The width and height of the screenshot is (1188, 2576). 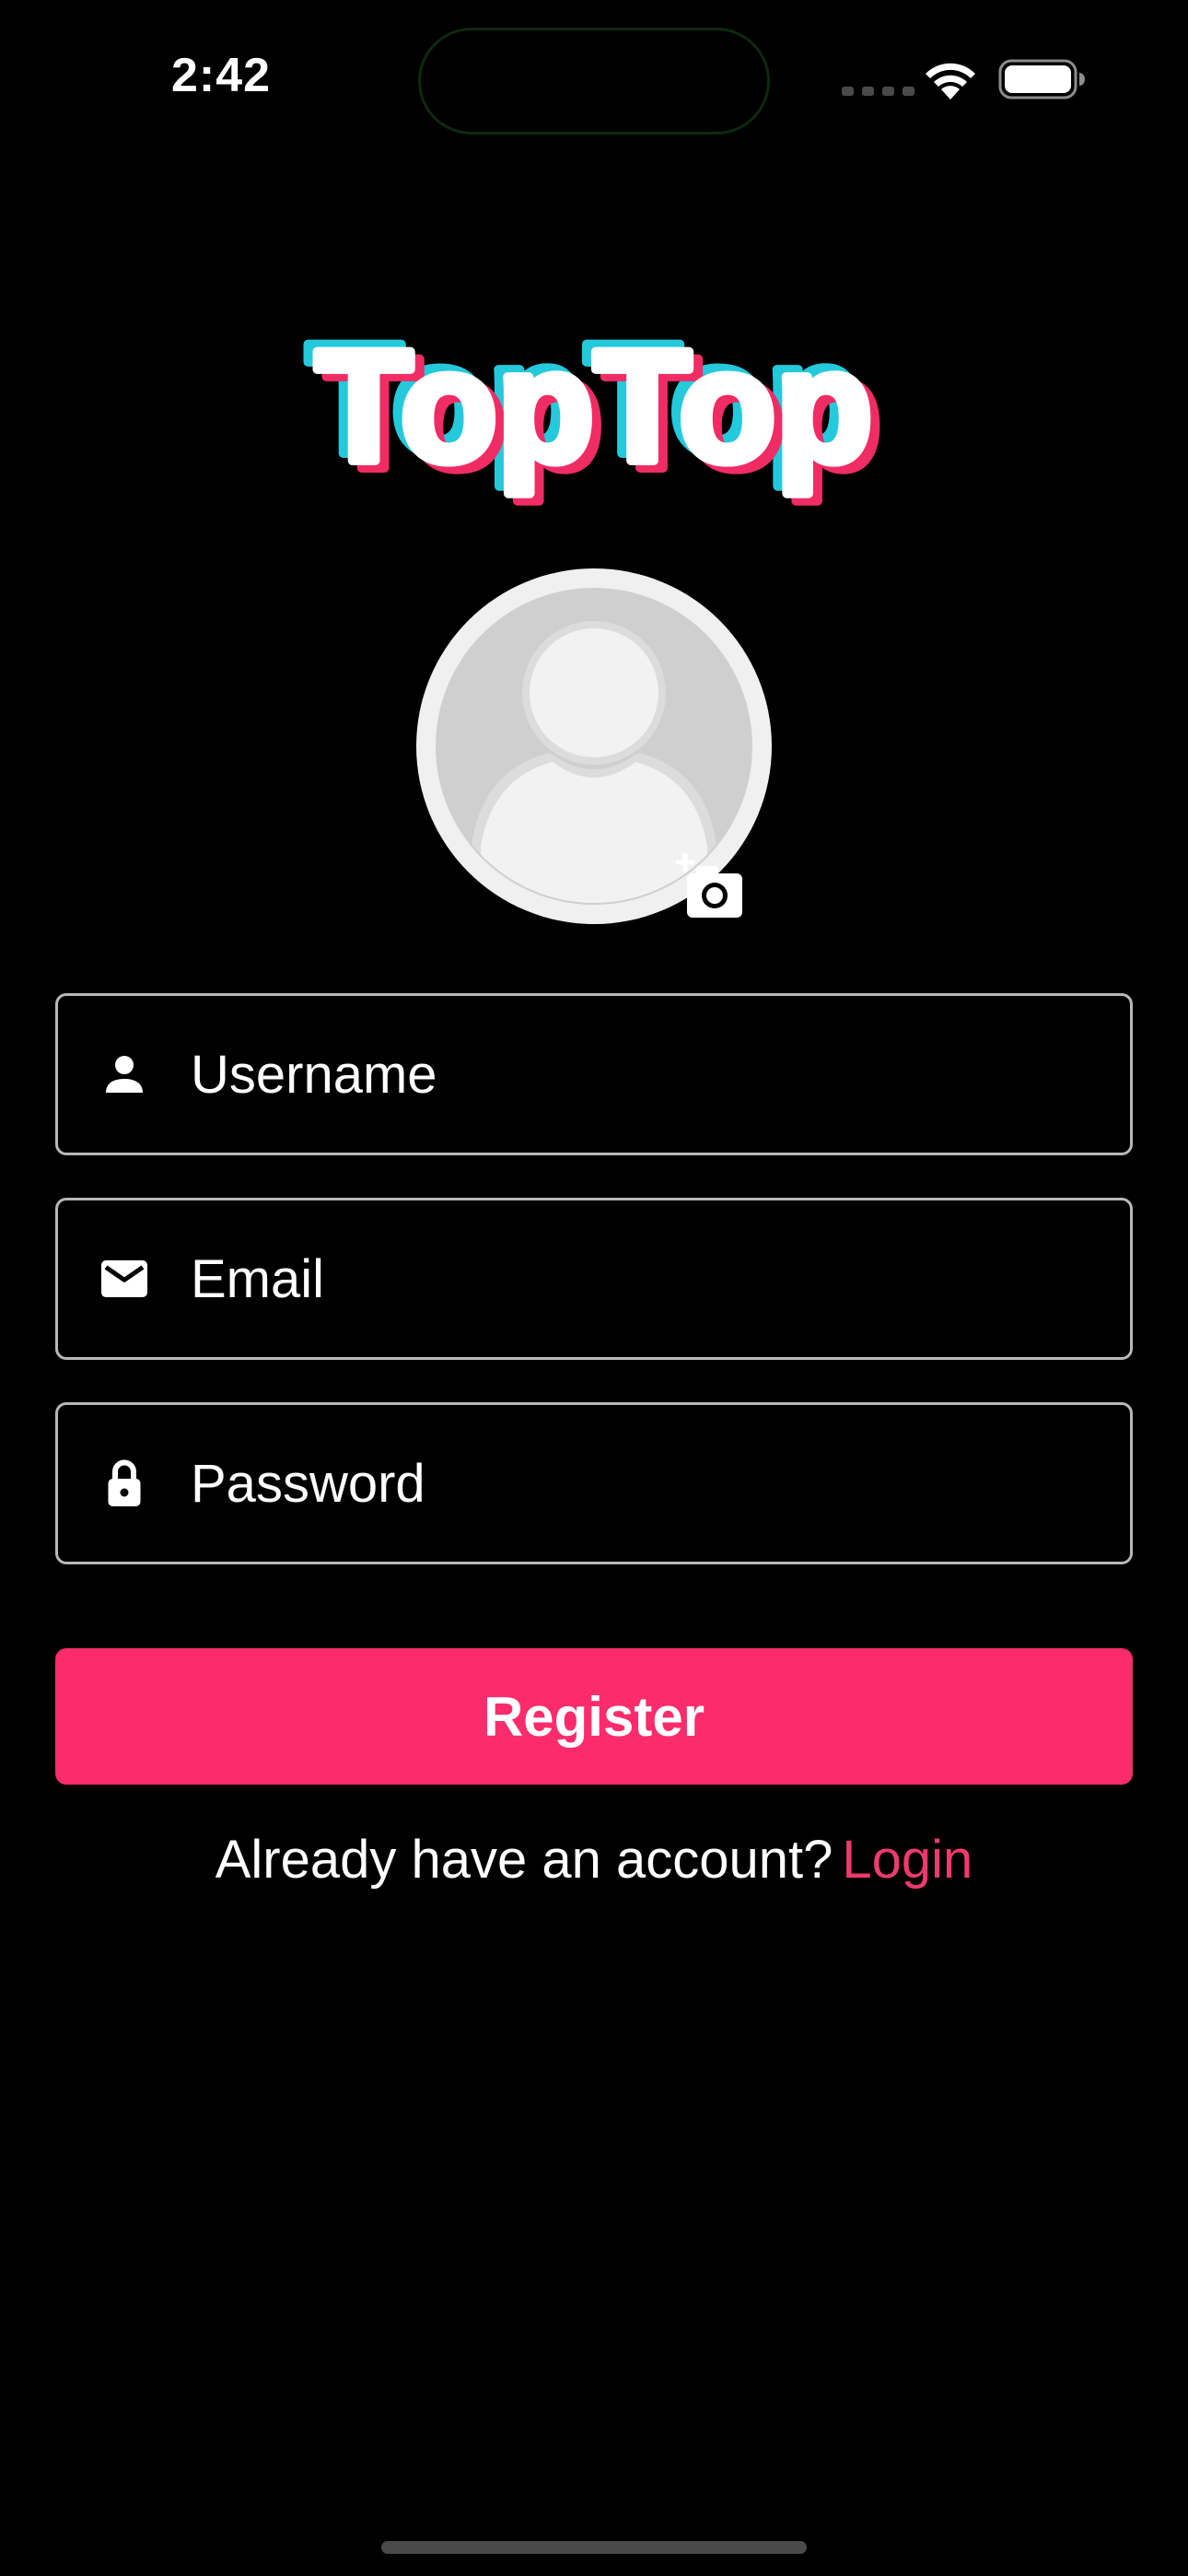 I want to click on lock-icon, so click(x=124, y=1482).